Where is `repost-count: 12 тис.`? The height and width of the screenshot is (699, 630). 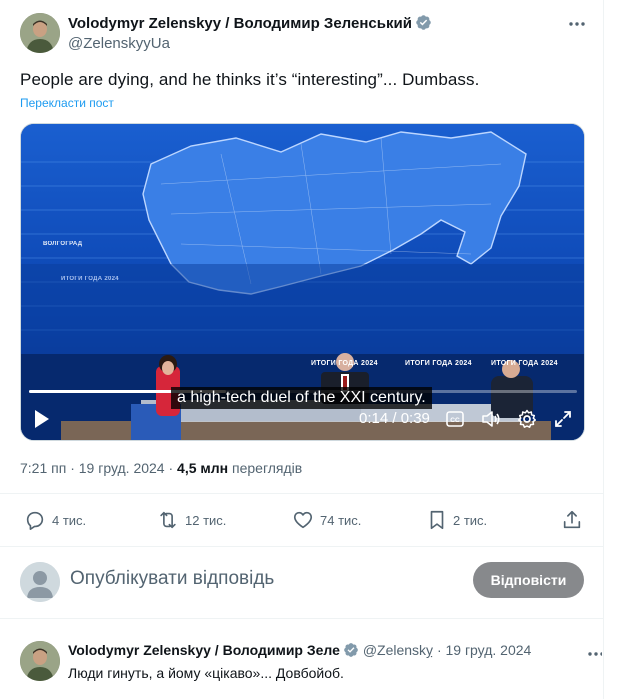 repost-count: 12 тис. is located at coordinates (206, 520).